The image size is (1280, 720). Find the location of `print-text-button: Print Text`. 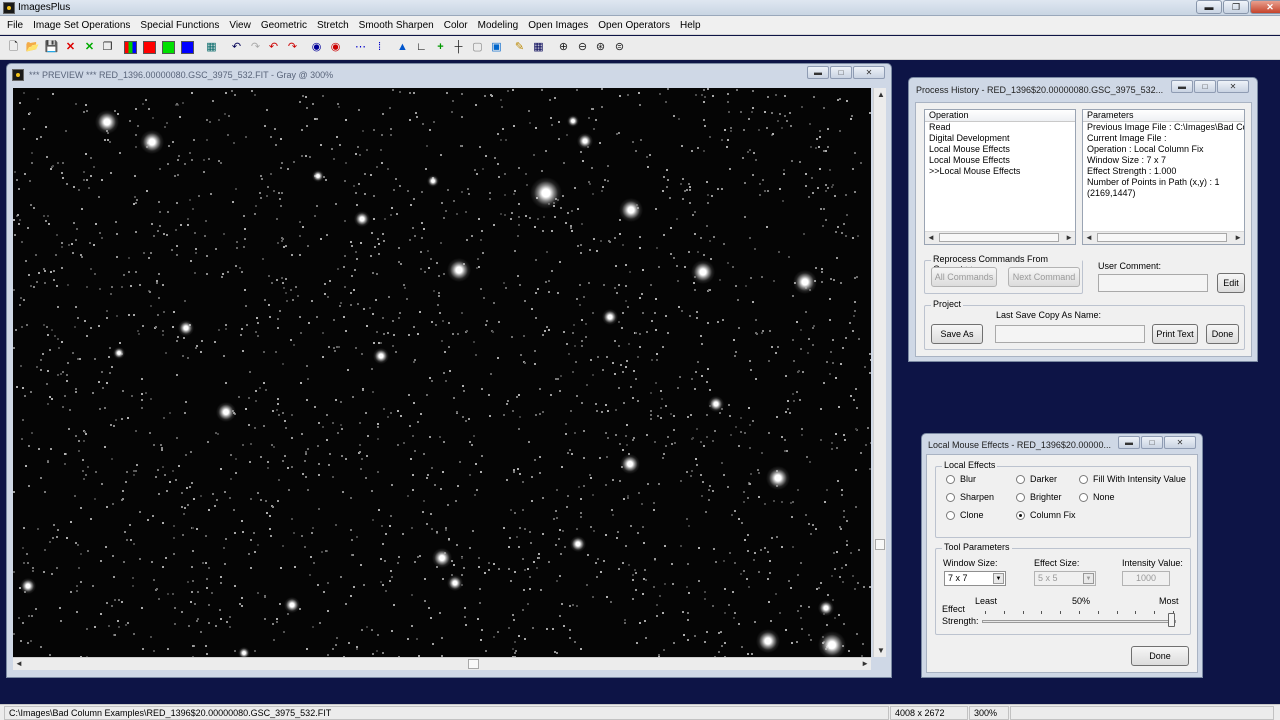

print-text-button: Print Text is located at coordinates (1175, 334).